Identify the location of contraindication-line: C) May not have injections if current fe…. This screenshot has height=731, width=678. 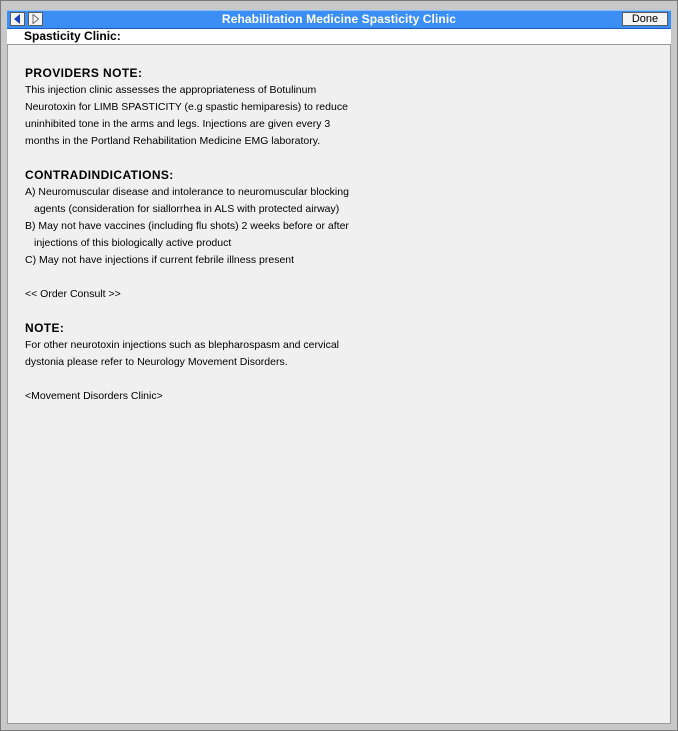
(160, 260).